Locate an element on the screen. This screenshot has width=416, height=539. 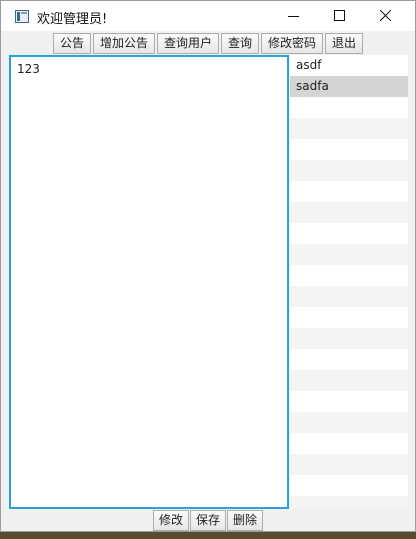
delete-button: 删除 is located at coordinates (245, 520).